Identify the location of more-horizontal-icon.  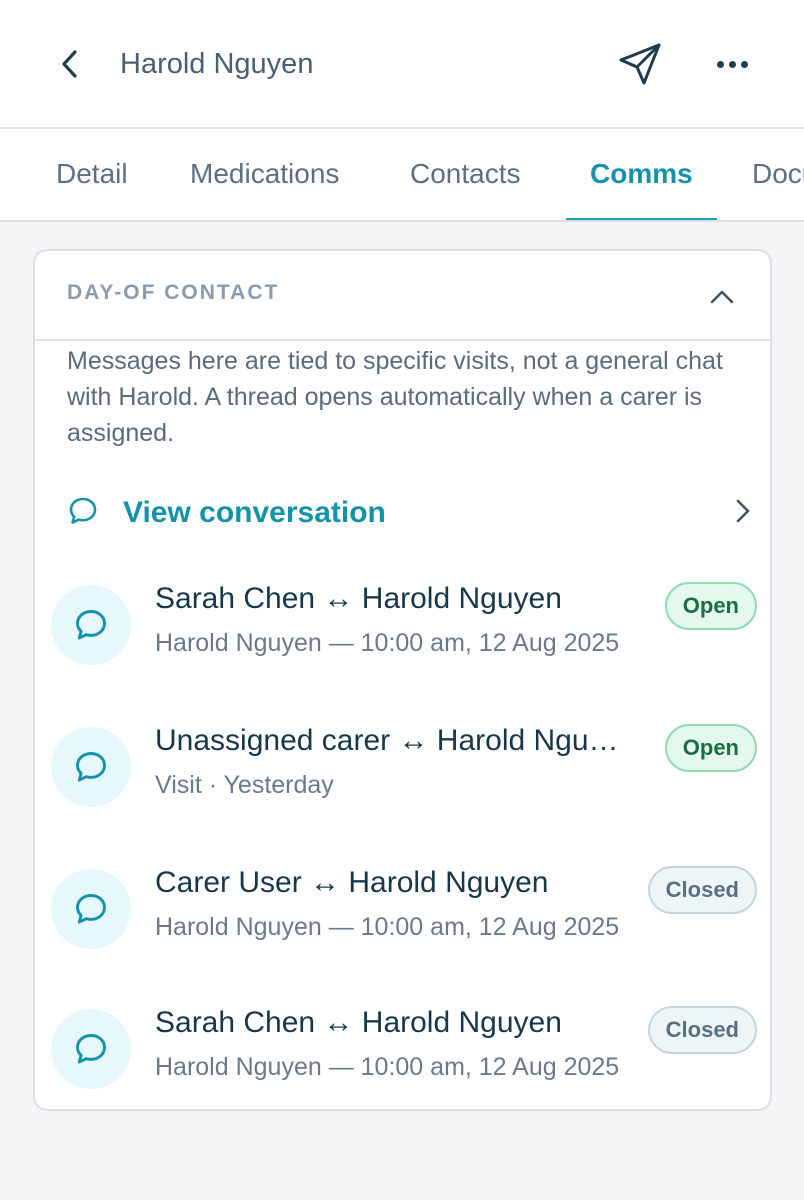
(720, 64).